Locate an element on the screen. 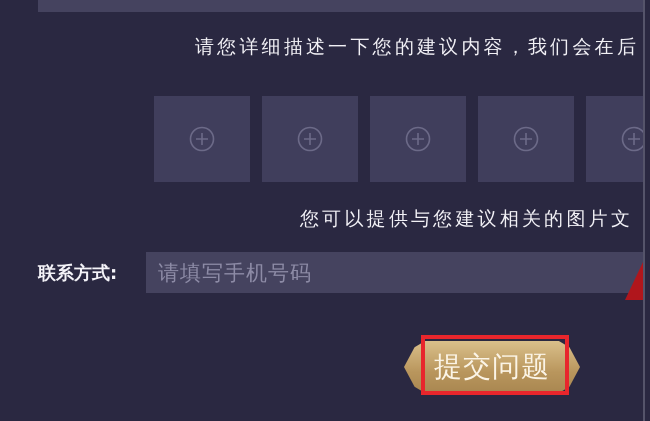 The image size is (650, 421). description-field is located at coordinates (340, 6).